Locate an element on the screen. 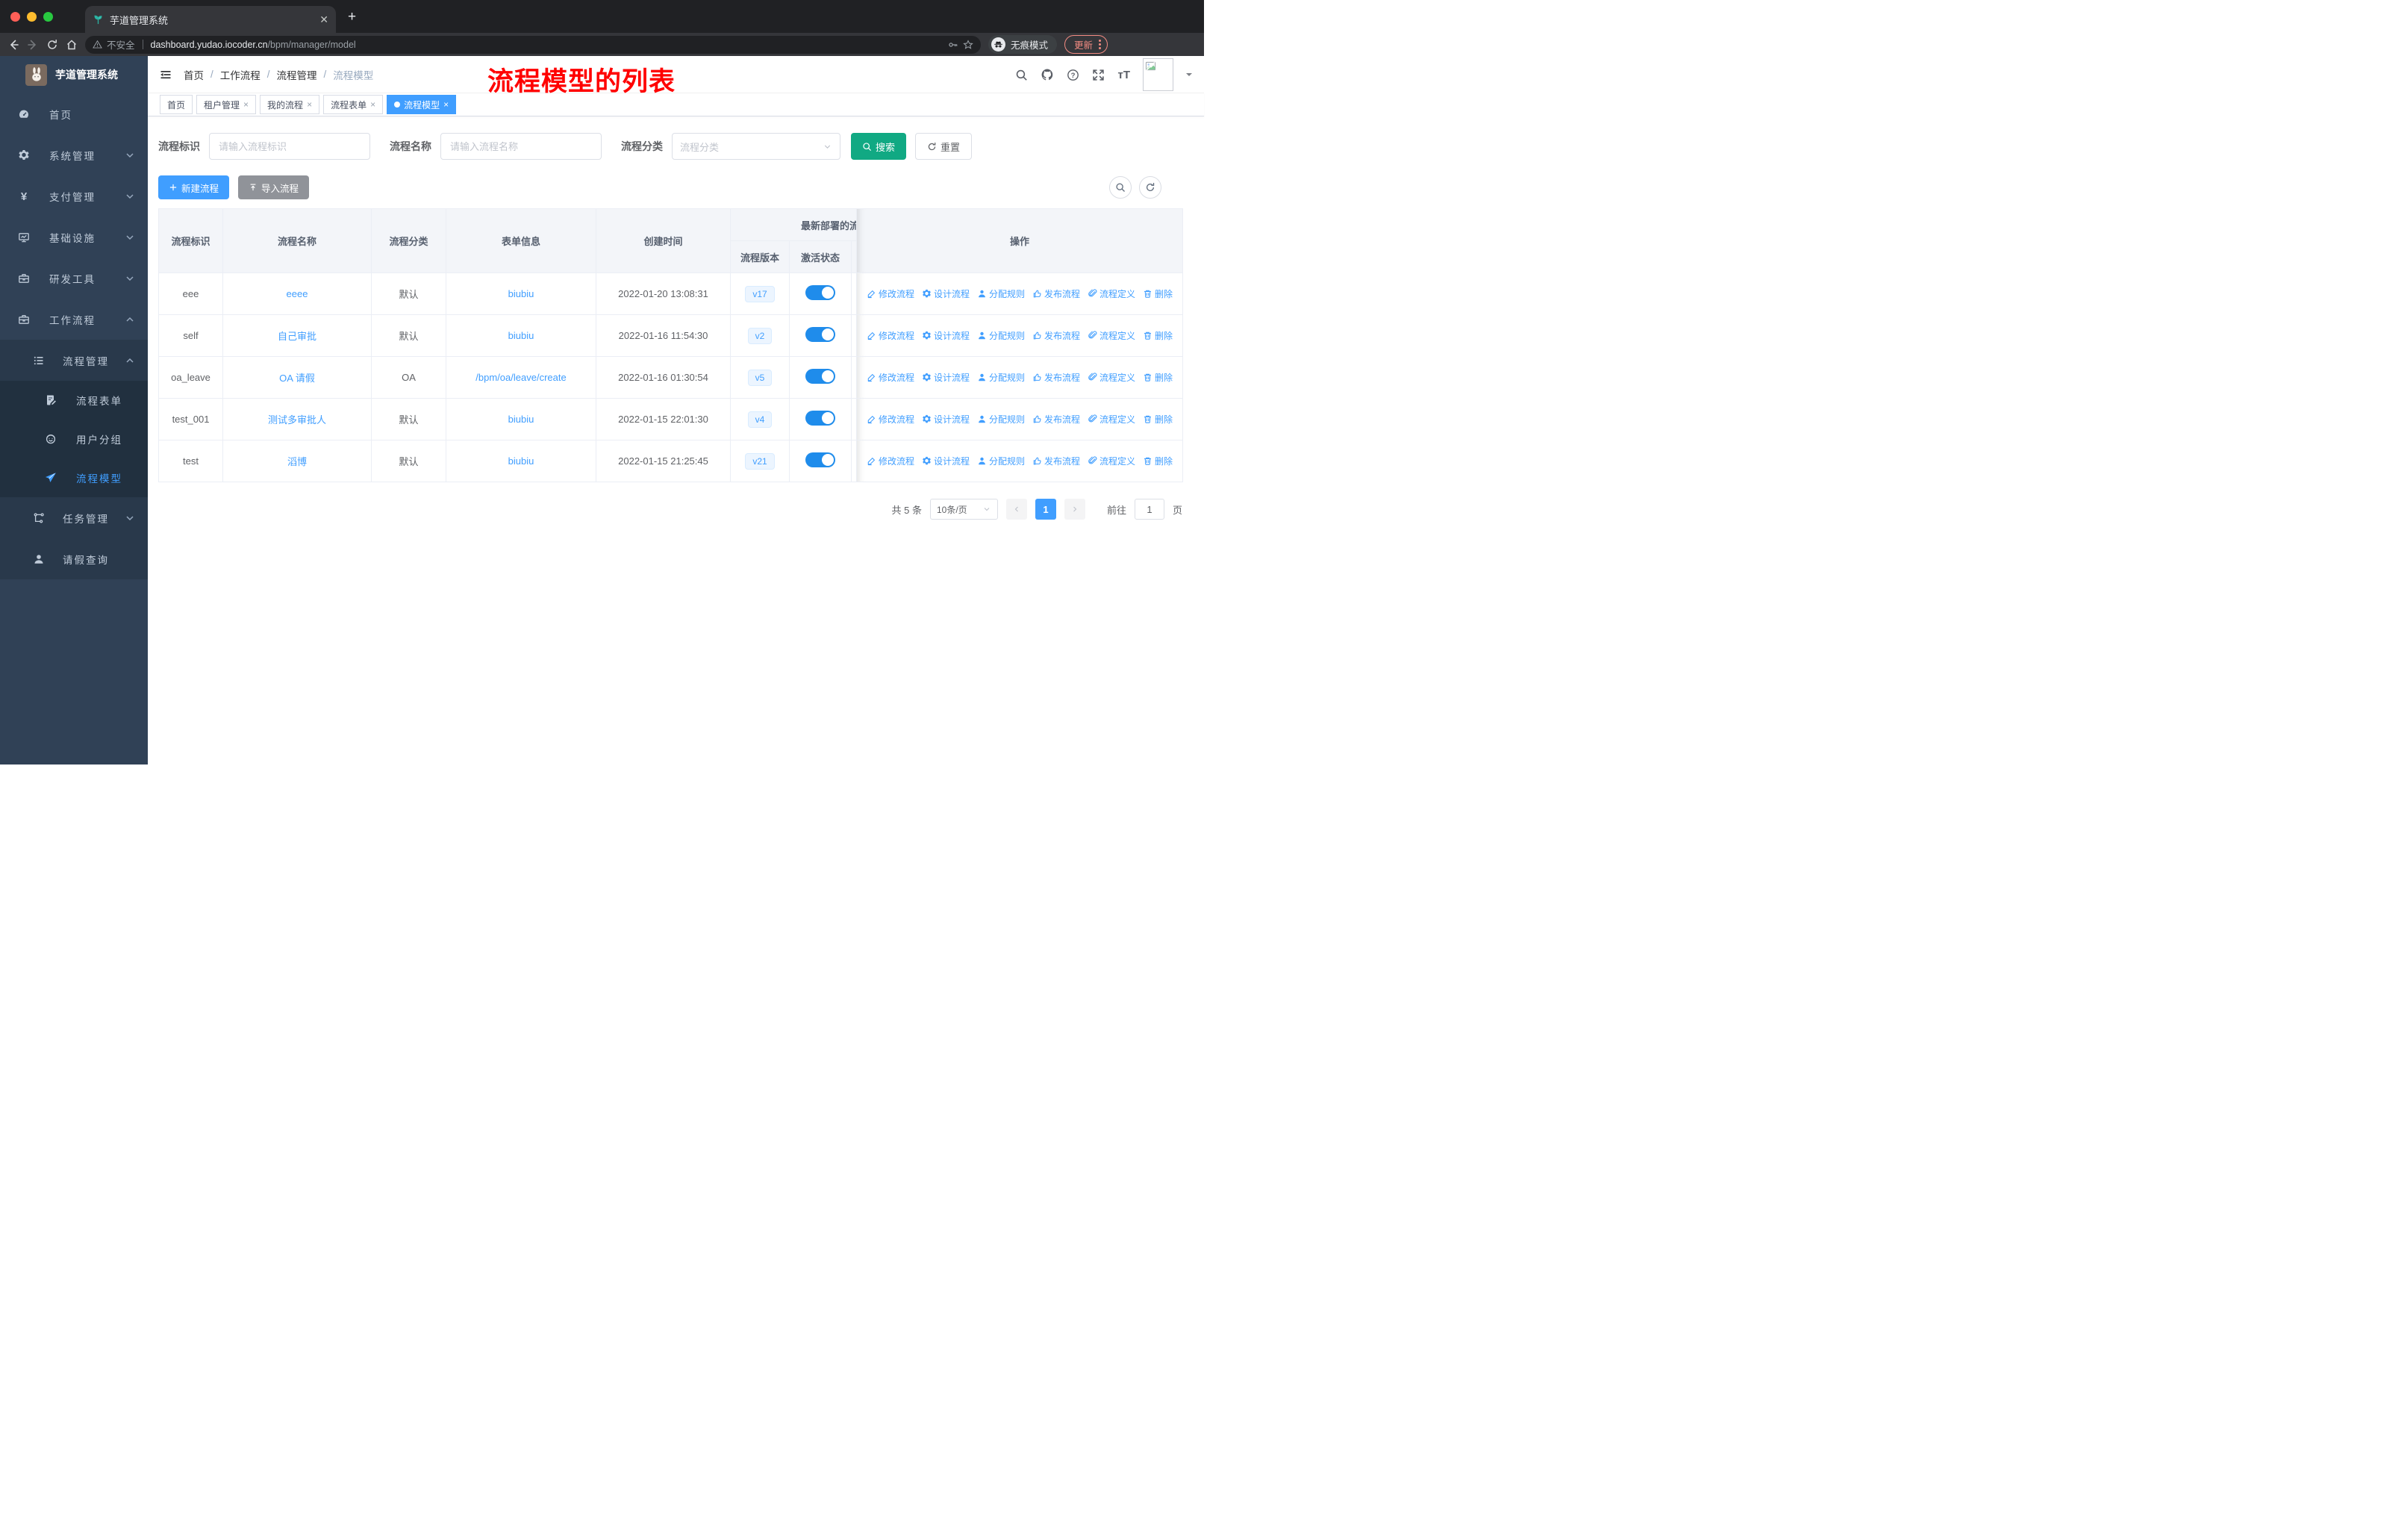 The height and width of the screenshot is (1529, 2408). version-badge: v4 is located at coordinates (760, 419).